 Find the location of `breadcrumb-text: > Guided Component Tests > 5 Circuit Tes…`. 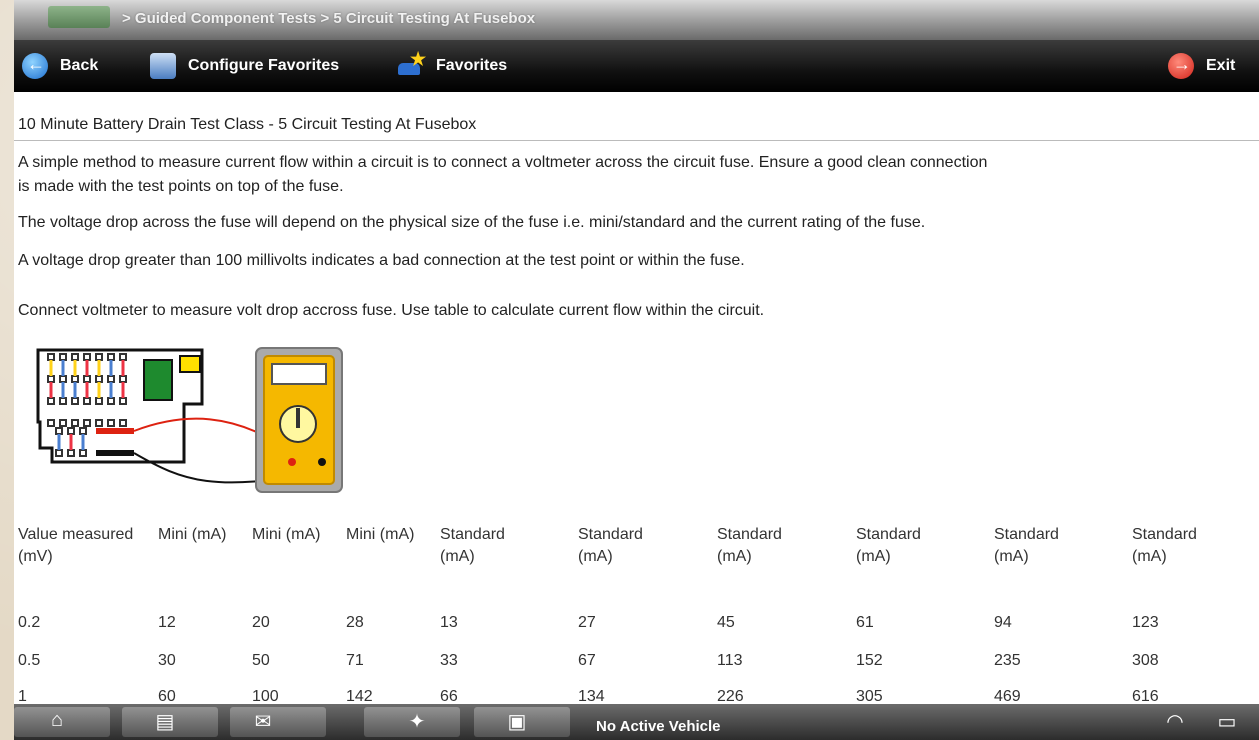

breadcrumb-text: > Guided Component Tests > 5 Circuit Tes… is located at coordinates (328, 18).